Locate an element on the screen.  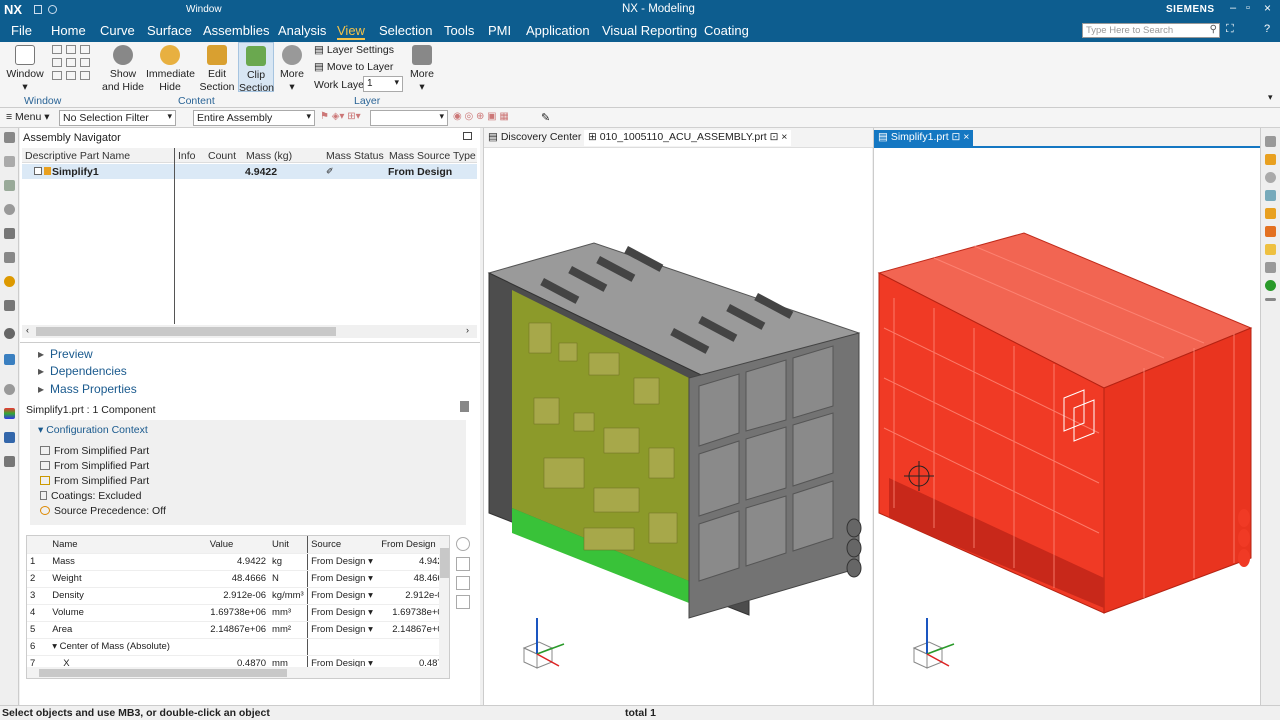
fullscreen-icon: ⛶ is located at coordinates (1230, 29).